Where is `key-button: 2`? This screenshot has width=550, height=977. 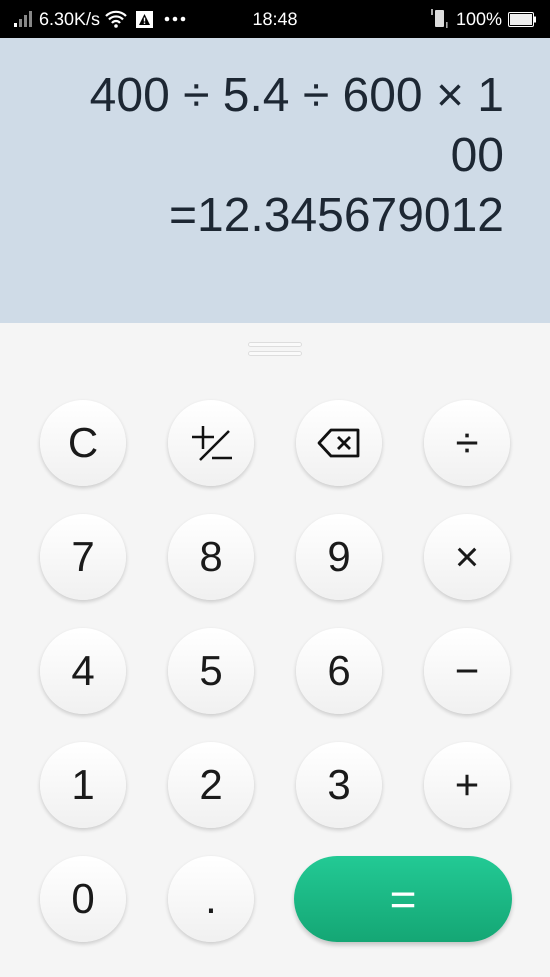
key-button: 2 is located at coordinates (211, 785).